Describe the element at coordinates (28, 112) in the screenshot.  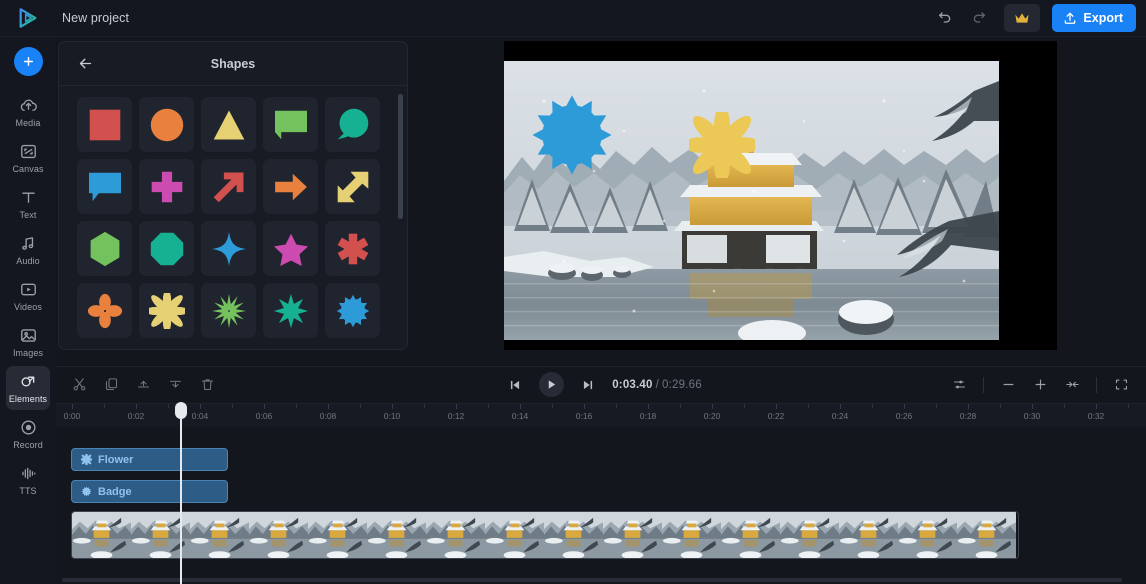
I see `sidebar-item-media: Media` at that location.